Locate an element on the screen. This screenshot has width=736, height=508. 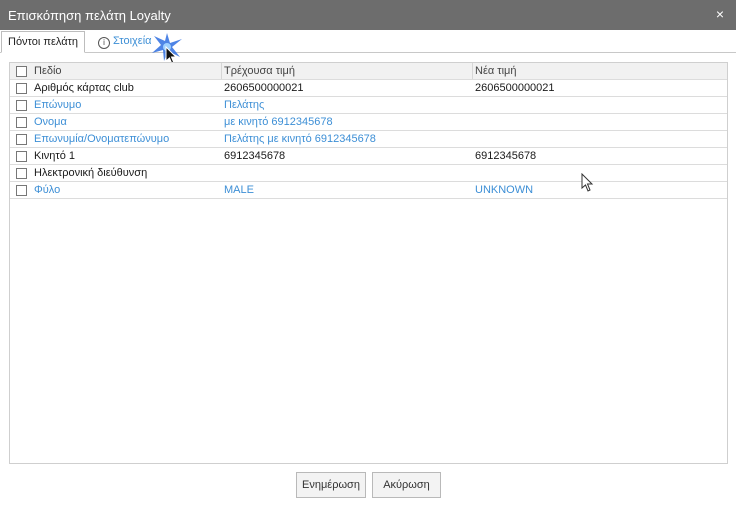
row-current-value: Πελάτης με κινητό 6912345678 is located at coordinates (300, 139).